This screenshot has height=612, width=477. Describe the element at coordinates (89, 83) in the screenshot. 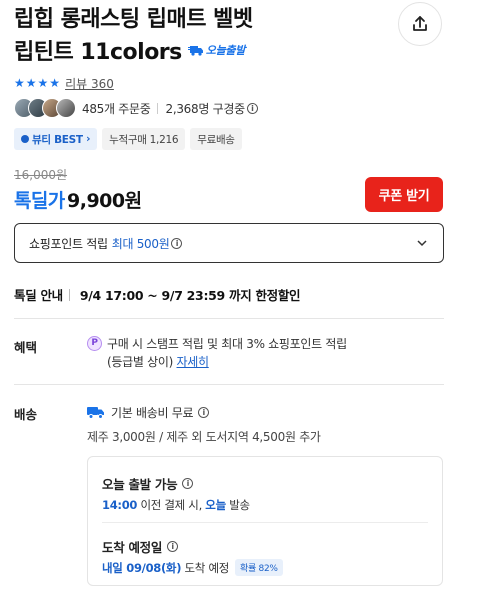

I see `review-link: 리뷰 360` at that location.